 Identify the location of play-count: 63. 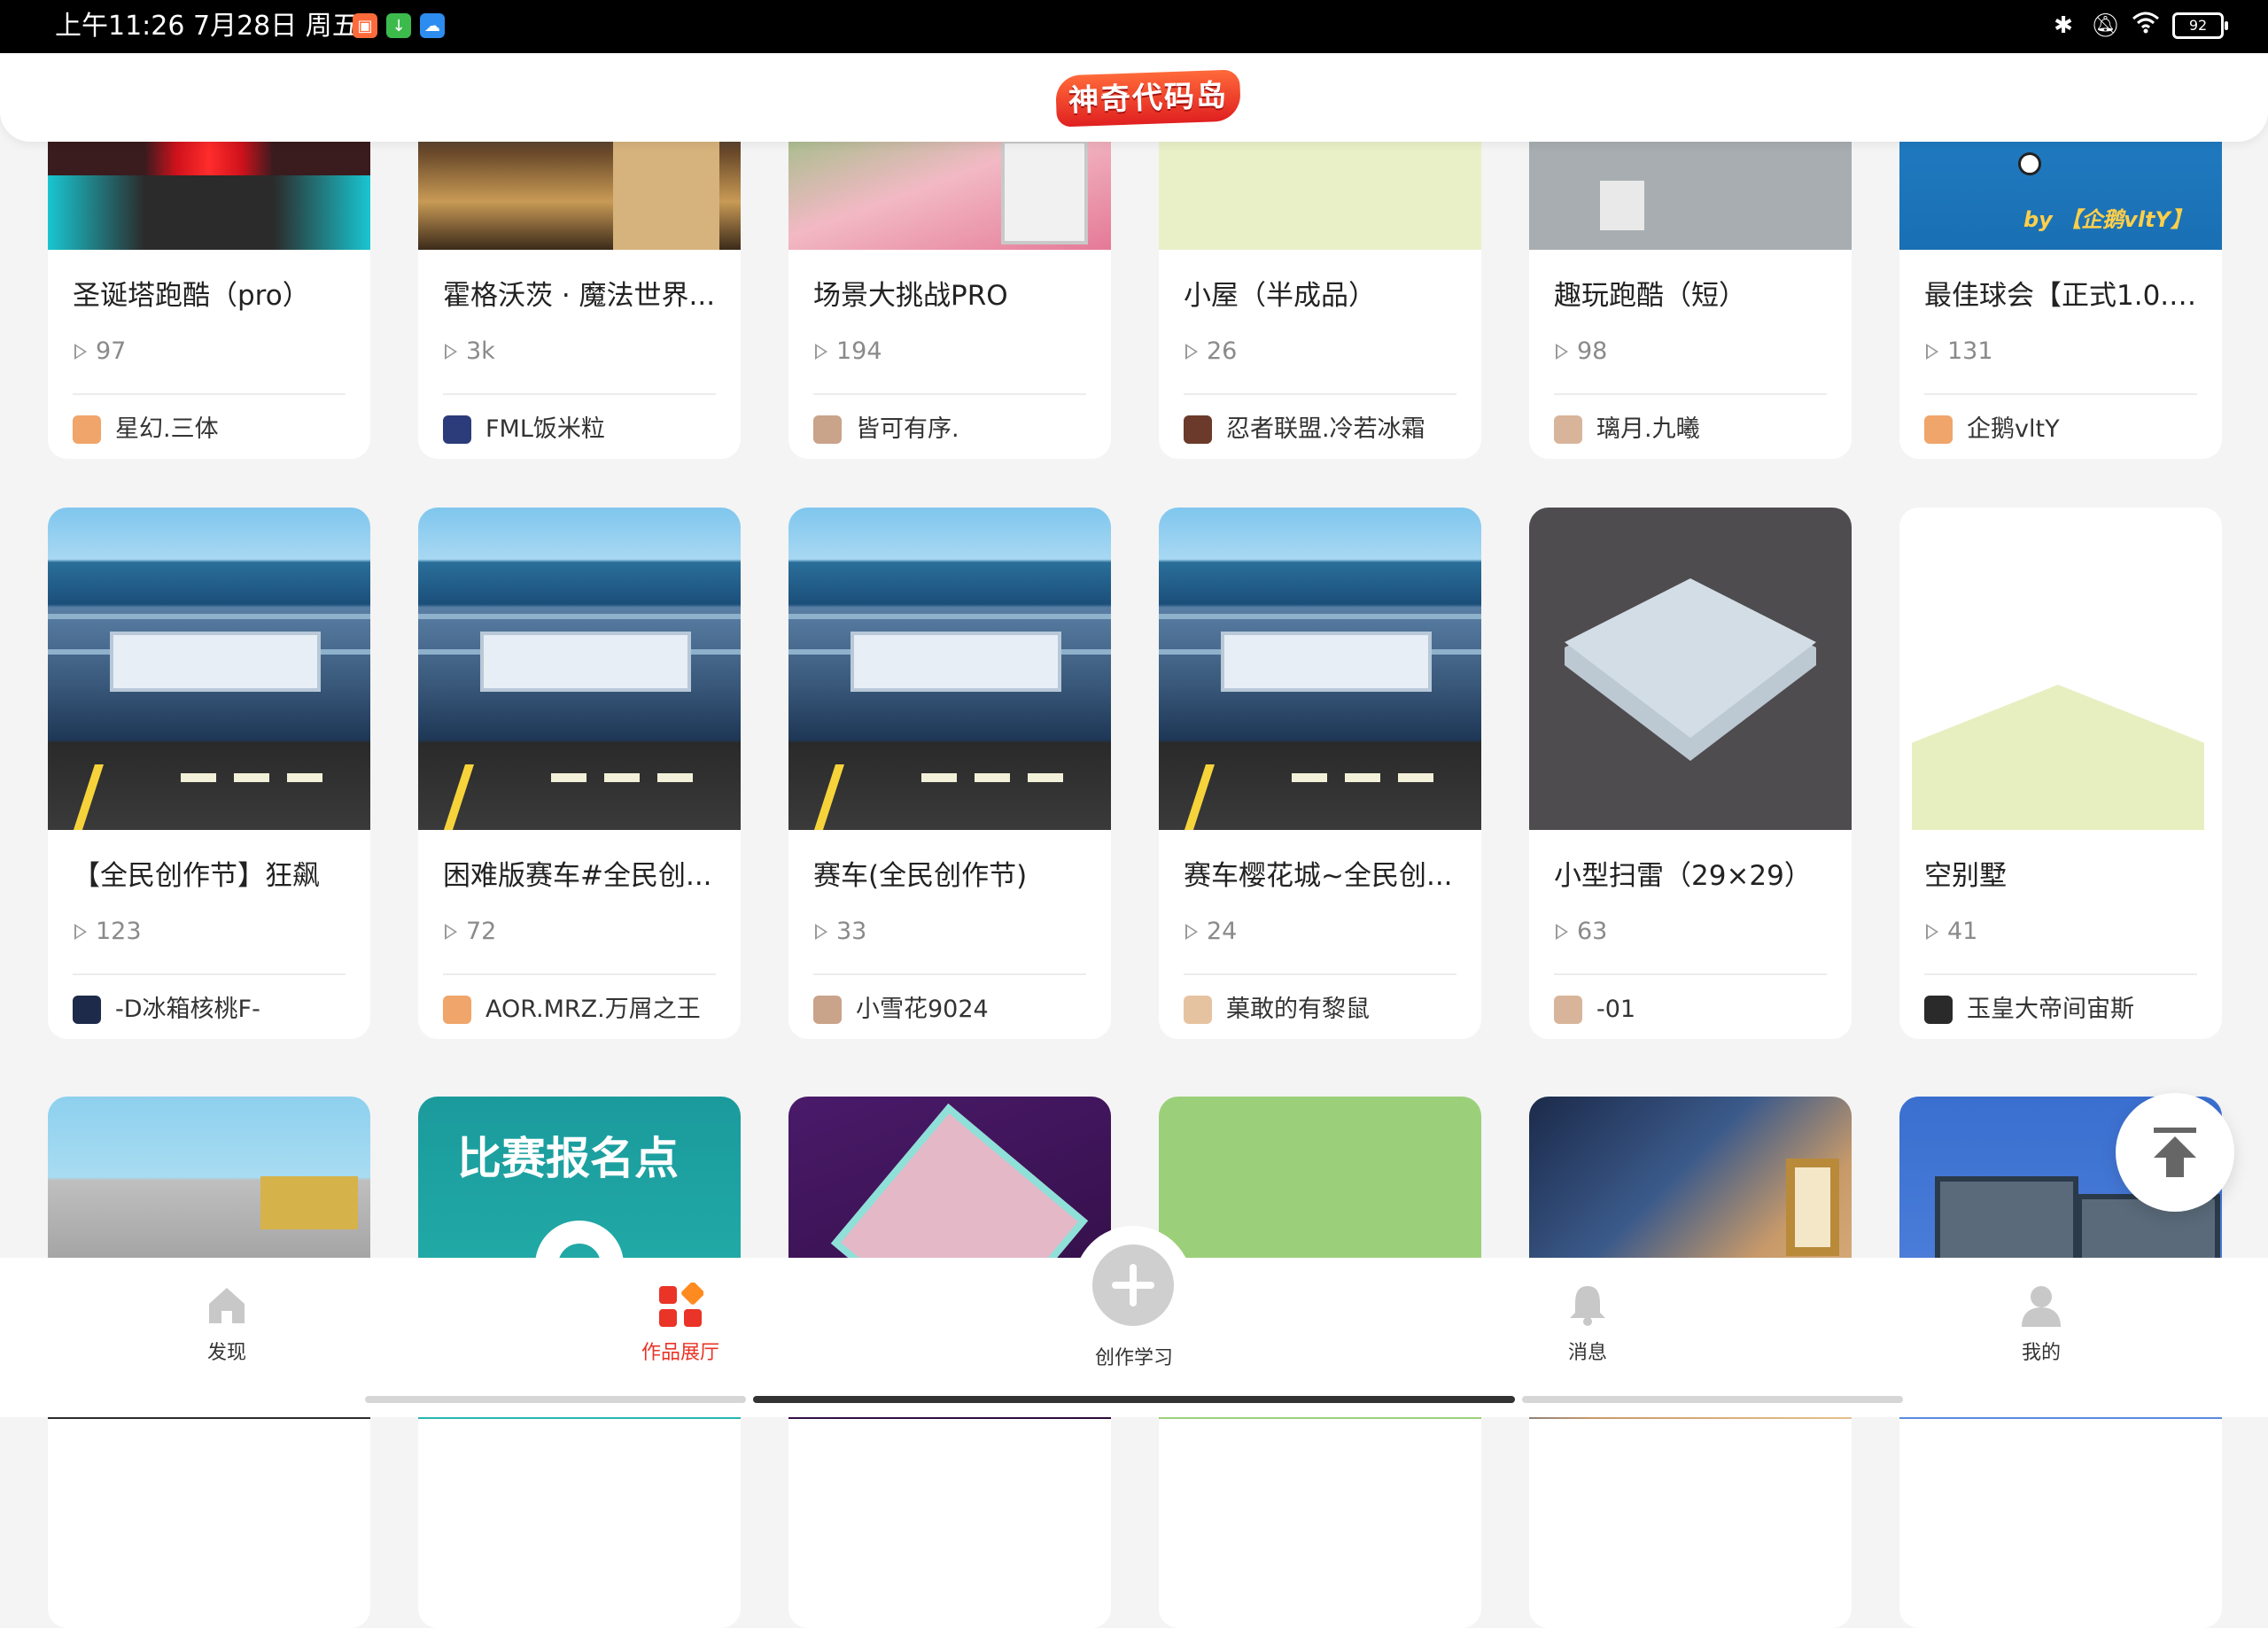
(1581, 932).